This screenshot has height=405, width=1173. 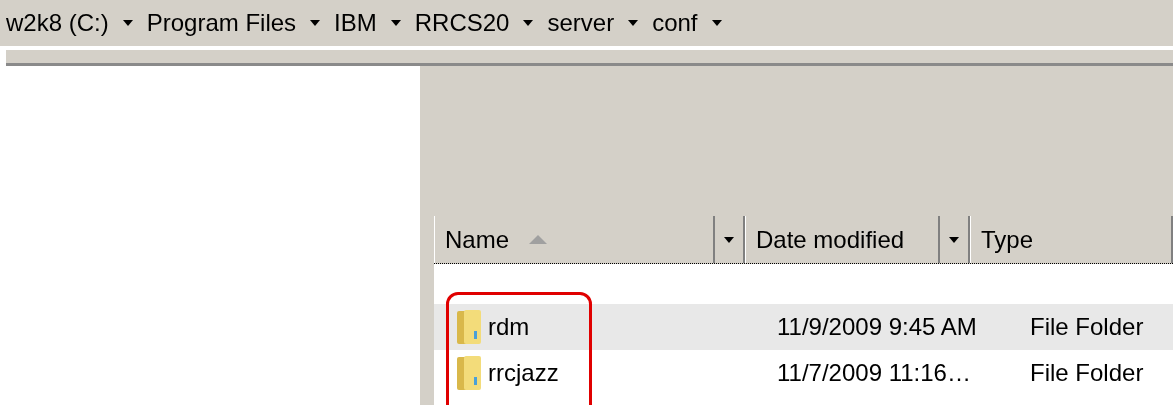 What do you see at coordinates (509, 327) in the screenshot?
I see `file-name: rdm` at bounding box center [509, 327].